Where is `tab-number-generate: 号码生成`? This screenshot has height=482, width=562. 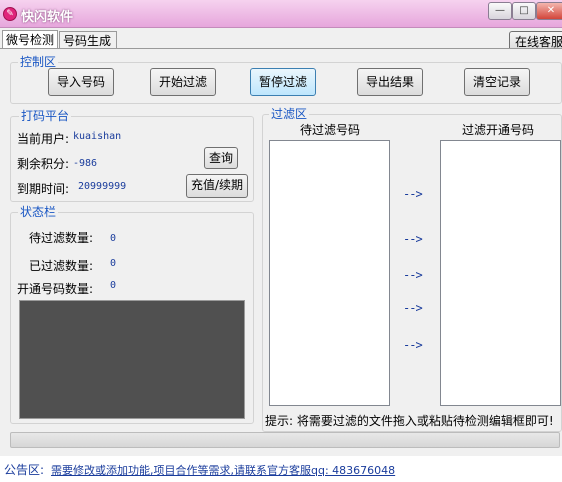
tab-number-generate: 号码生成 is located at coordinates (88, 39).